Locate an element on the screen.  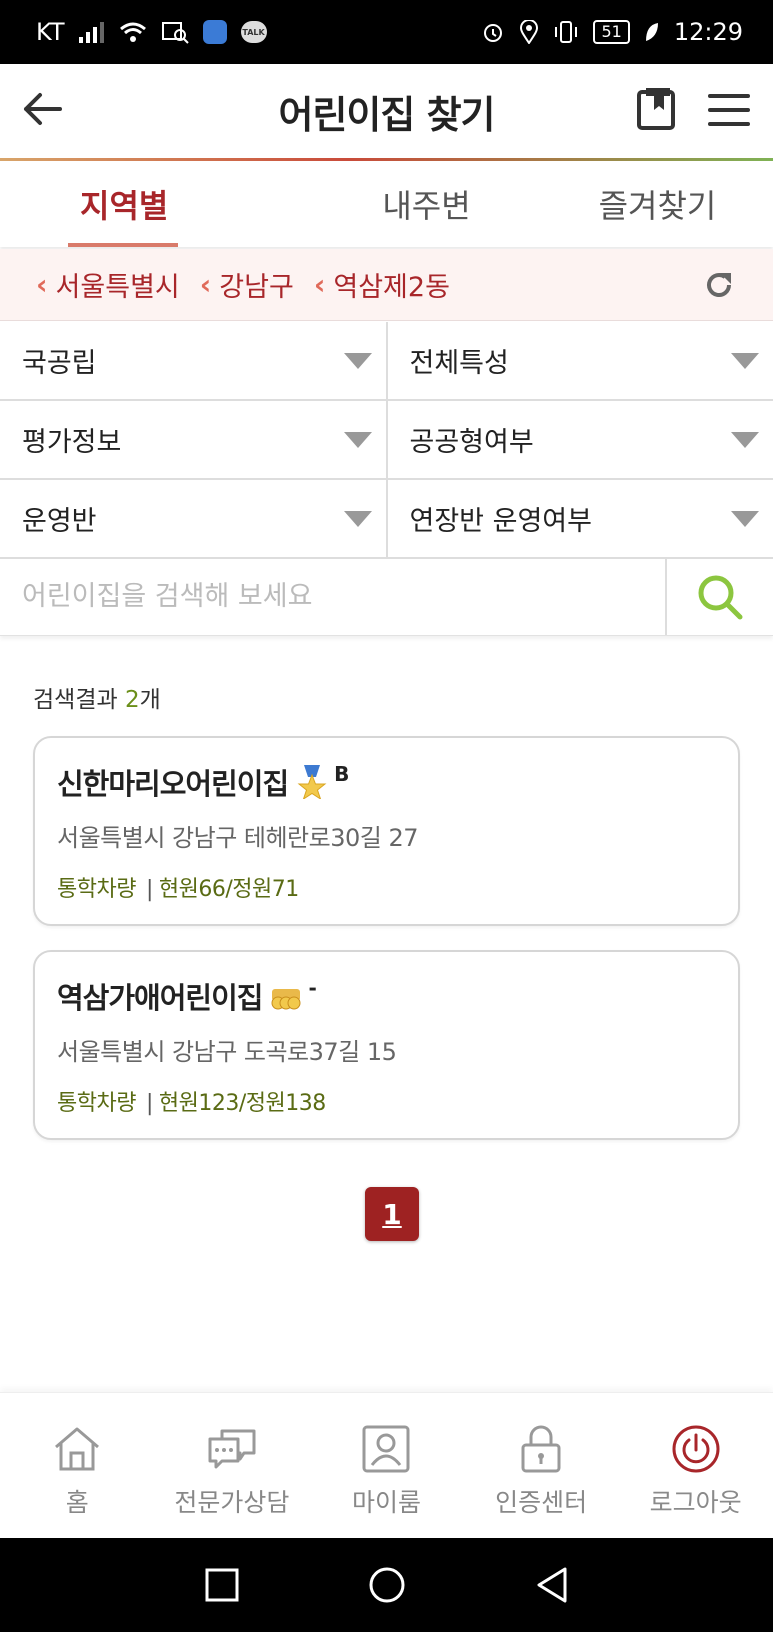
nav-label: 홈 is located at coordinates (77, 1502).